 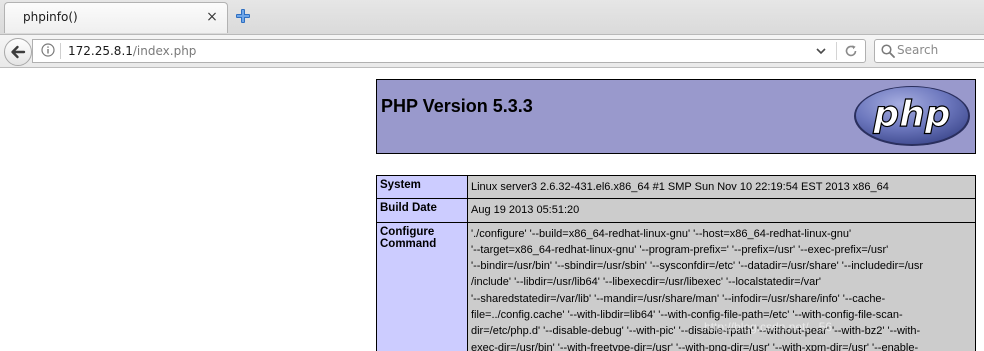 I want to click on info-icon, so click(x=48, y=50).